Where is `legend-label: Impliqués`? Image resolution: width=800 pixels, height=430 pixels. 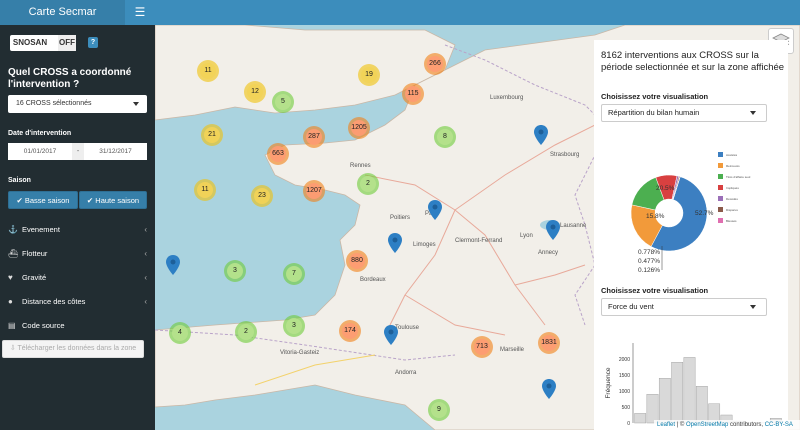 legend-label: Impliqués is located at coordinates (732, 188).